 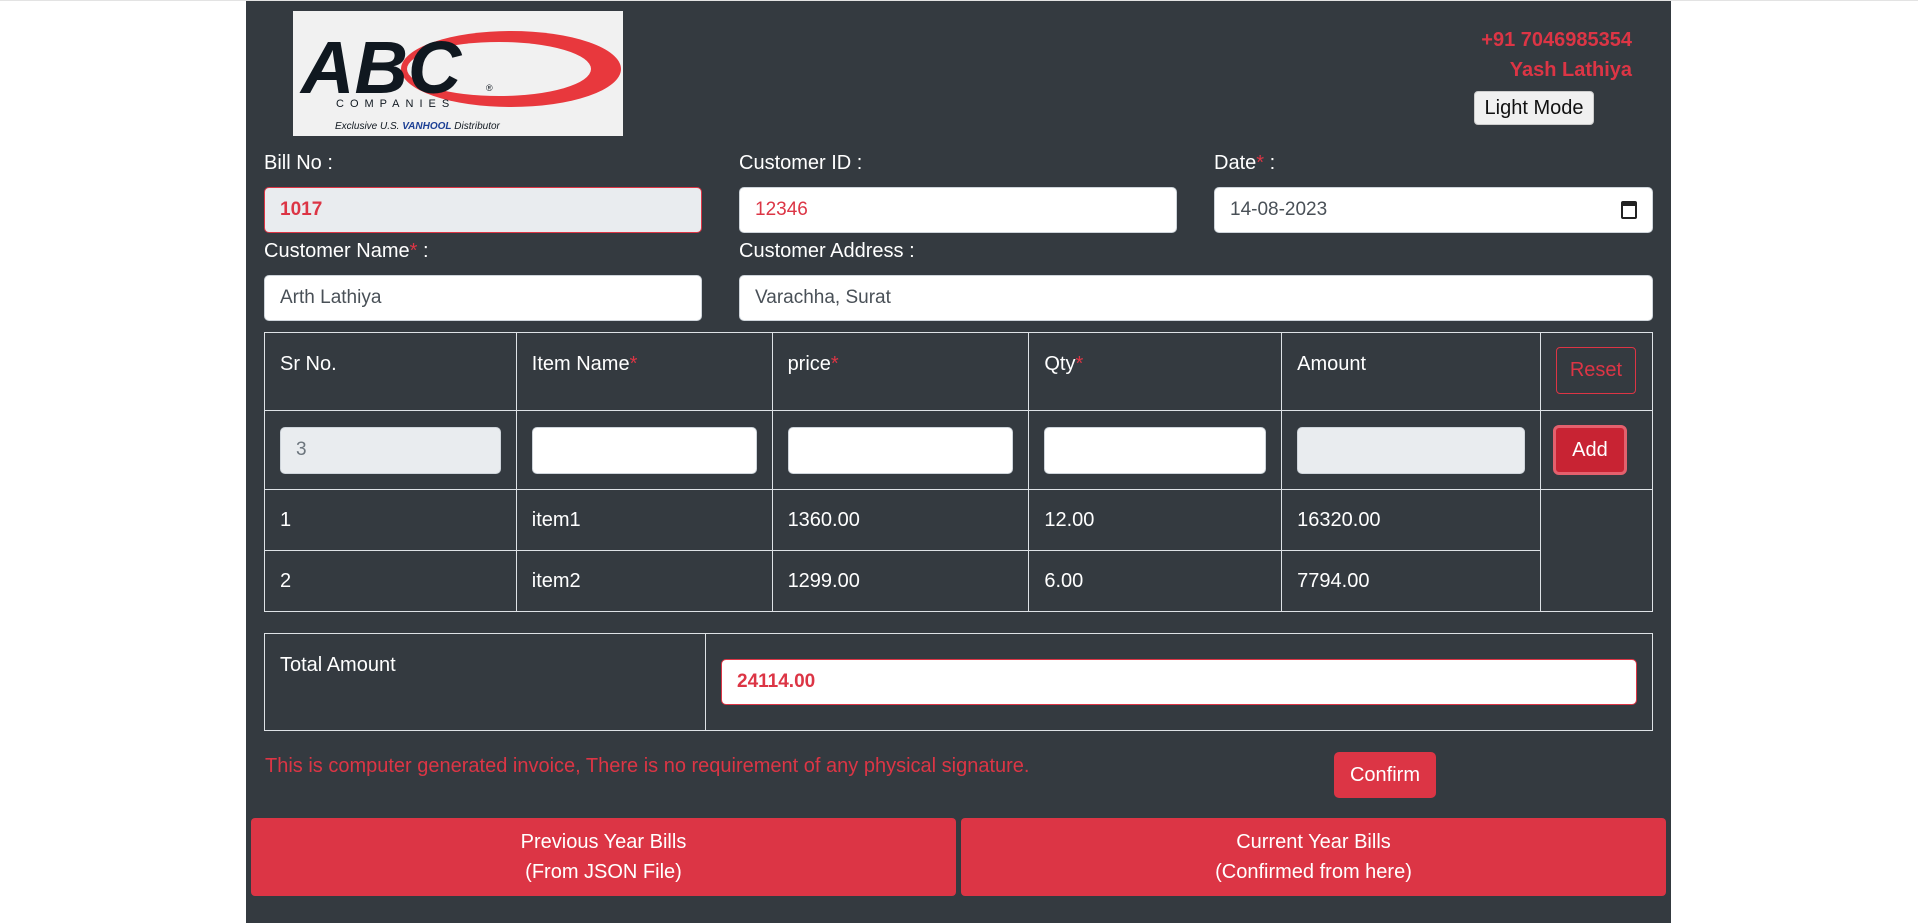 I want to click on contact-info: +91 7046985354 Yash Lathiya, so click(x=1556, y=55).